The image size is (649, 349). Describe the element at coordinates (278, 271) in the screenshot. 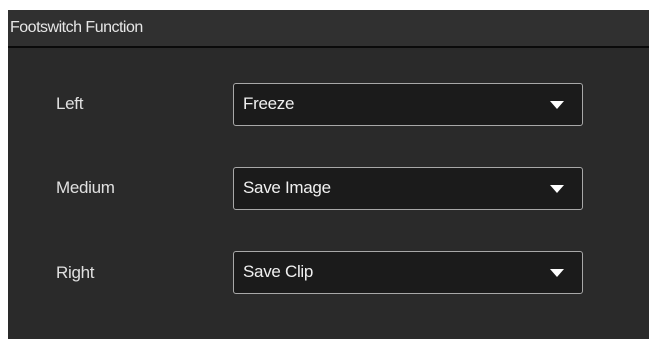

I see `right-function-value: Save Clip` at that location.